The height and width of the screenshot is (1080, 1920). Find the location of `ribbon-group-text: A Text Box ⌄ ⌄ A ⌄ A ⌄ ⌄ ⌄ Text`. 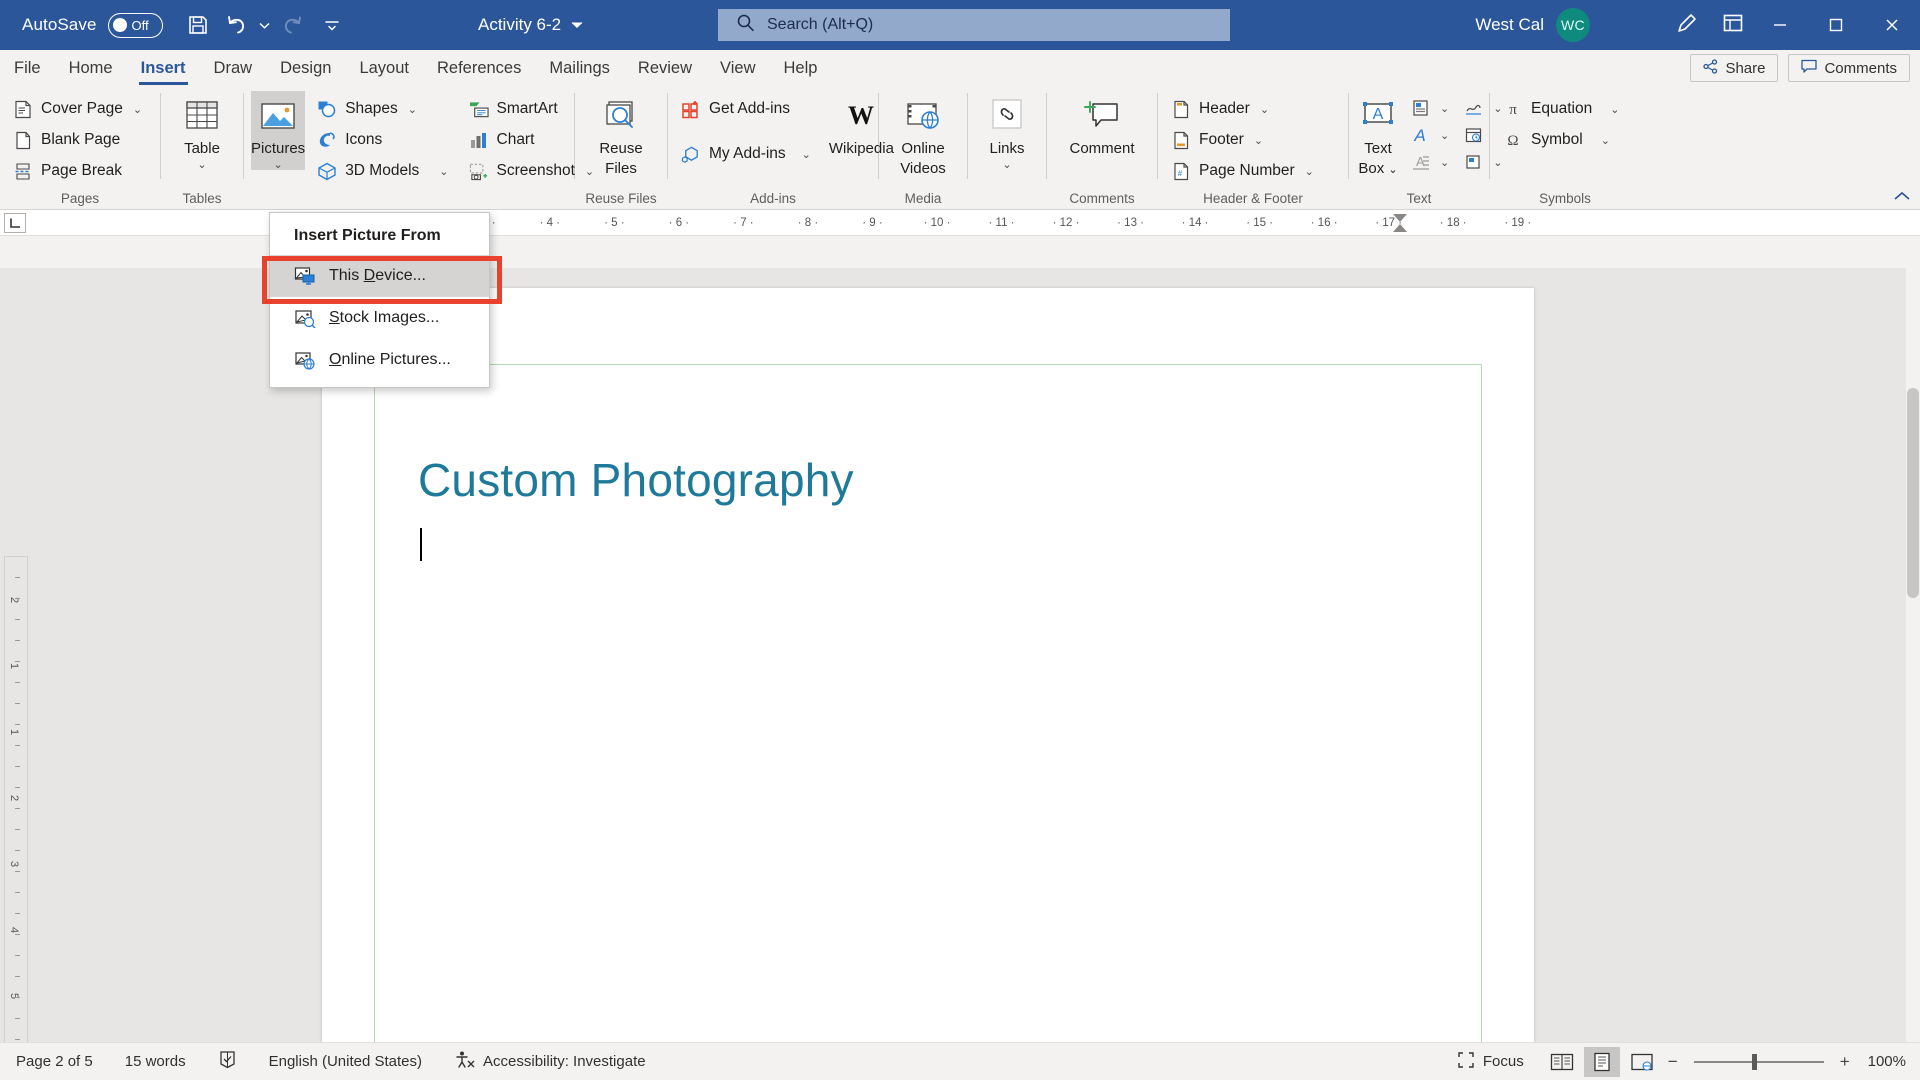

ribbon-group-text: A Text Box ⌄ ⌄ A ⌄ A ⌄ ⌄ ⌄ Text is located at coordinates (1425, 147).